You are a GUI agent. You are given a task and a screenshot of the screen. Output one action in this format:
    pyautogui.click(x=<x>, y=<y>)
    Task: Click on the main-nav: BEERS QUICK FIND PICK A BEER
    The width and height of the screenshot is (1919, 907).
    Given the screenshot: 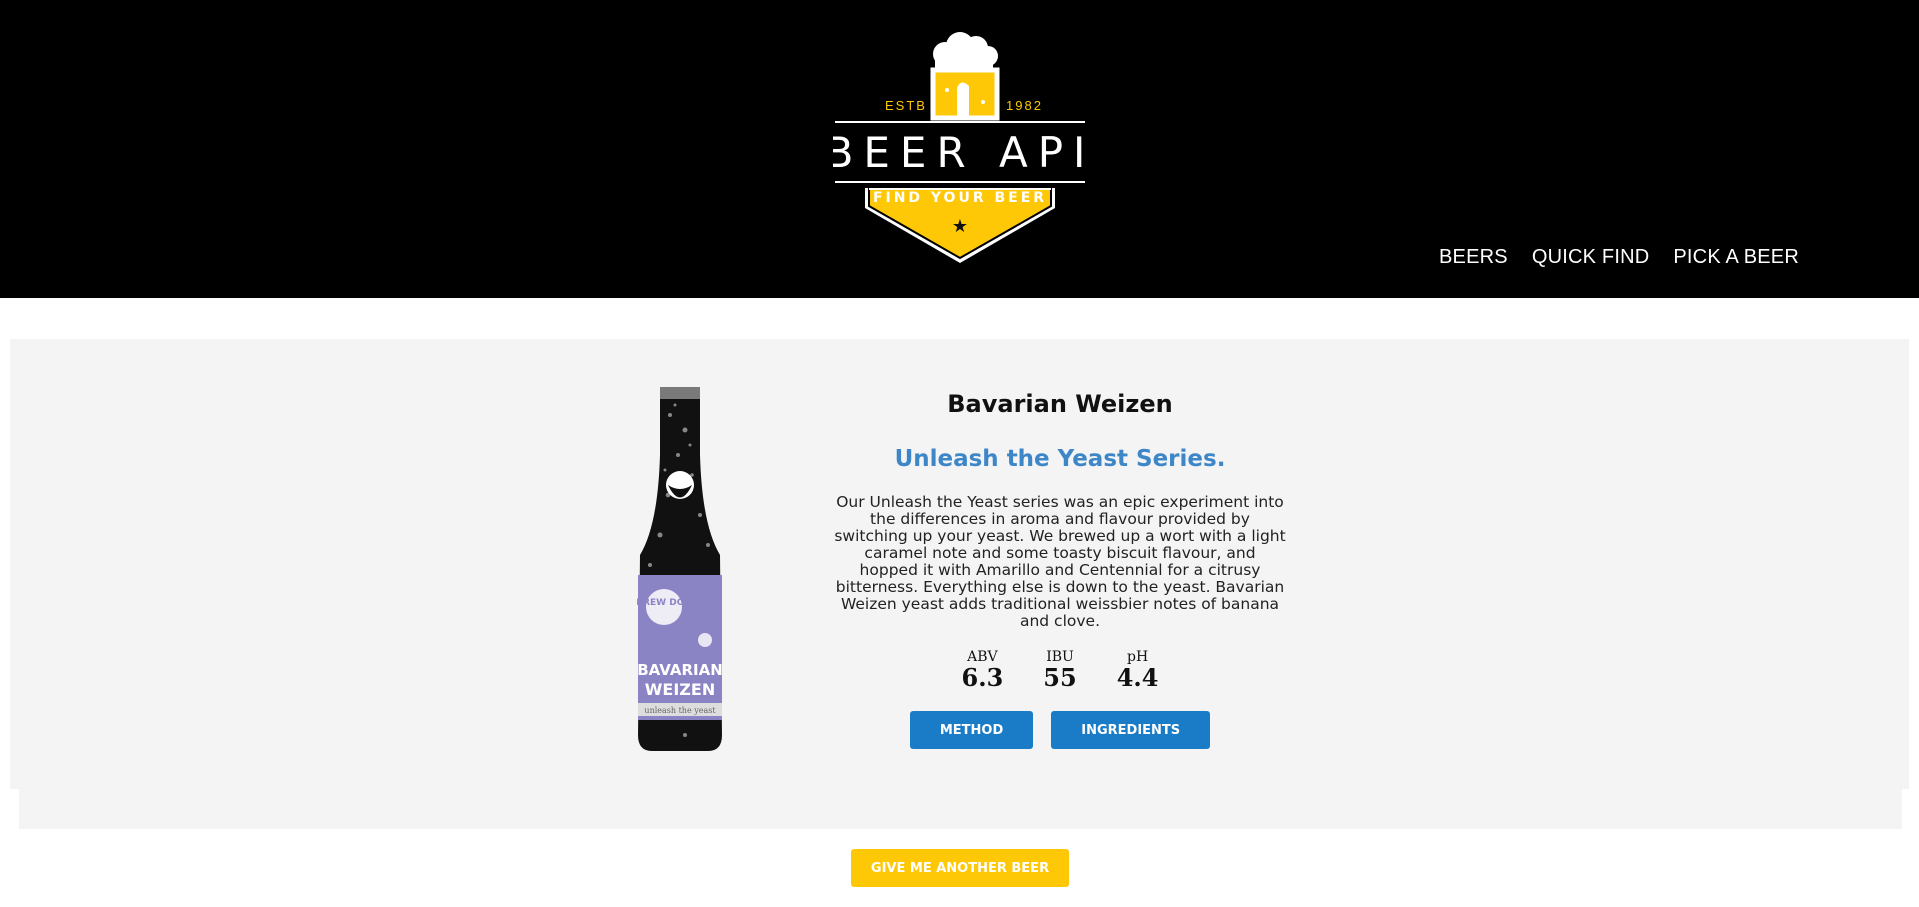 What is the action you would take?
    pyautogui.click(x=1631, y=257)
    